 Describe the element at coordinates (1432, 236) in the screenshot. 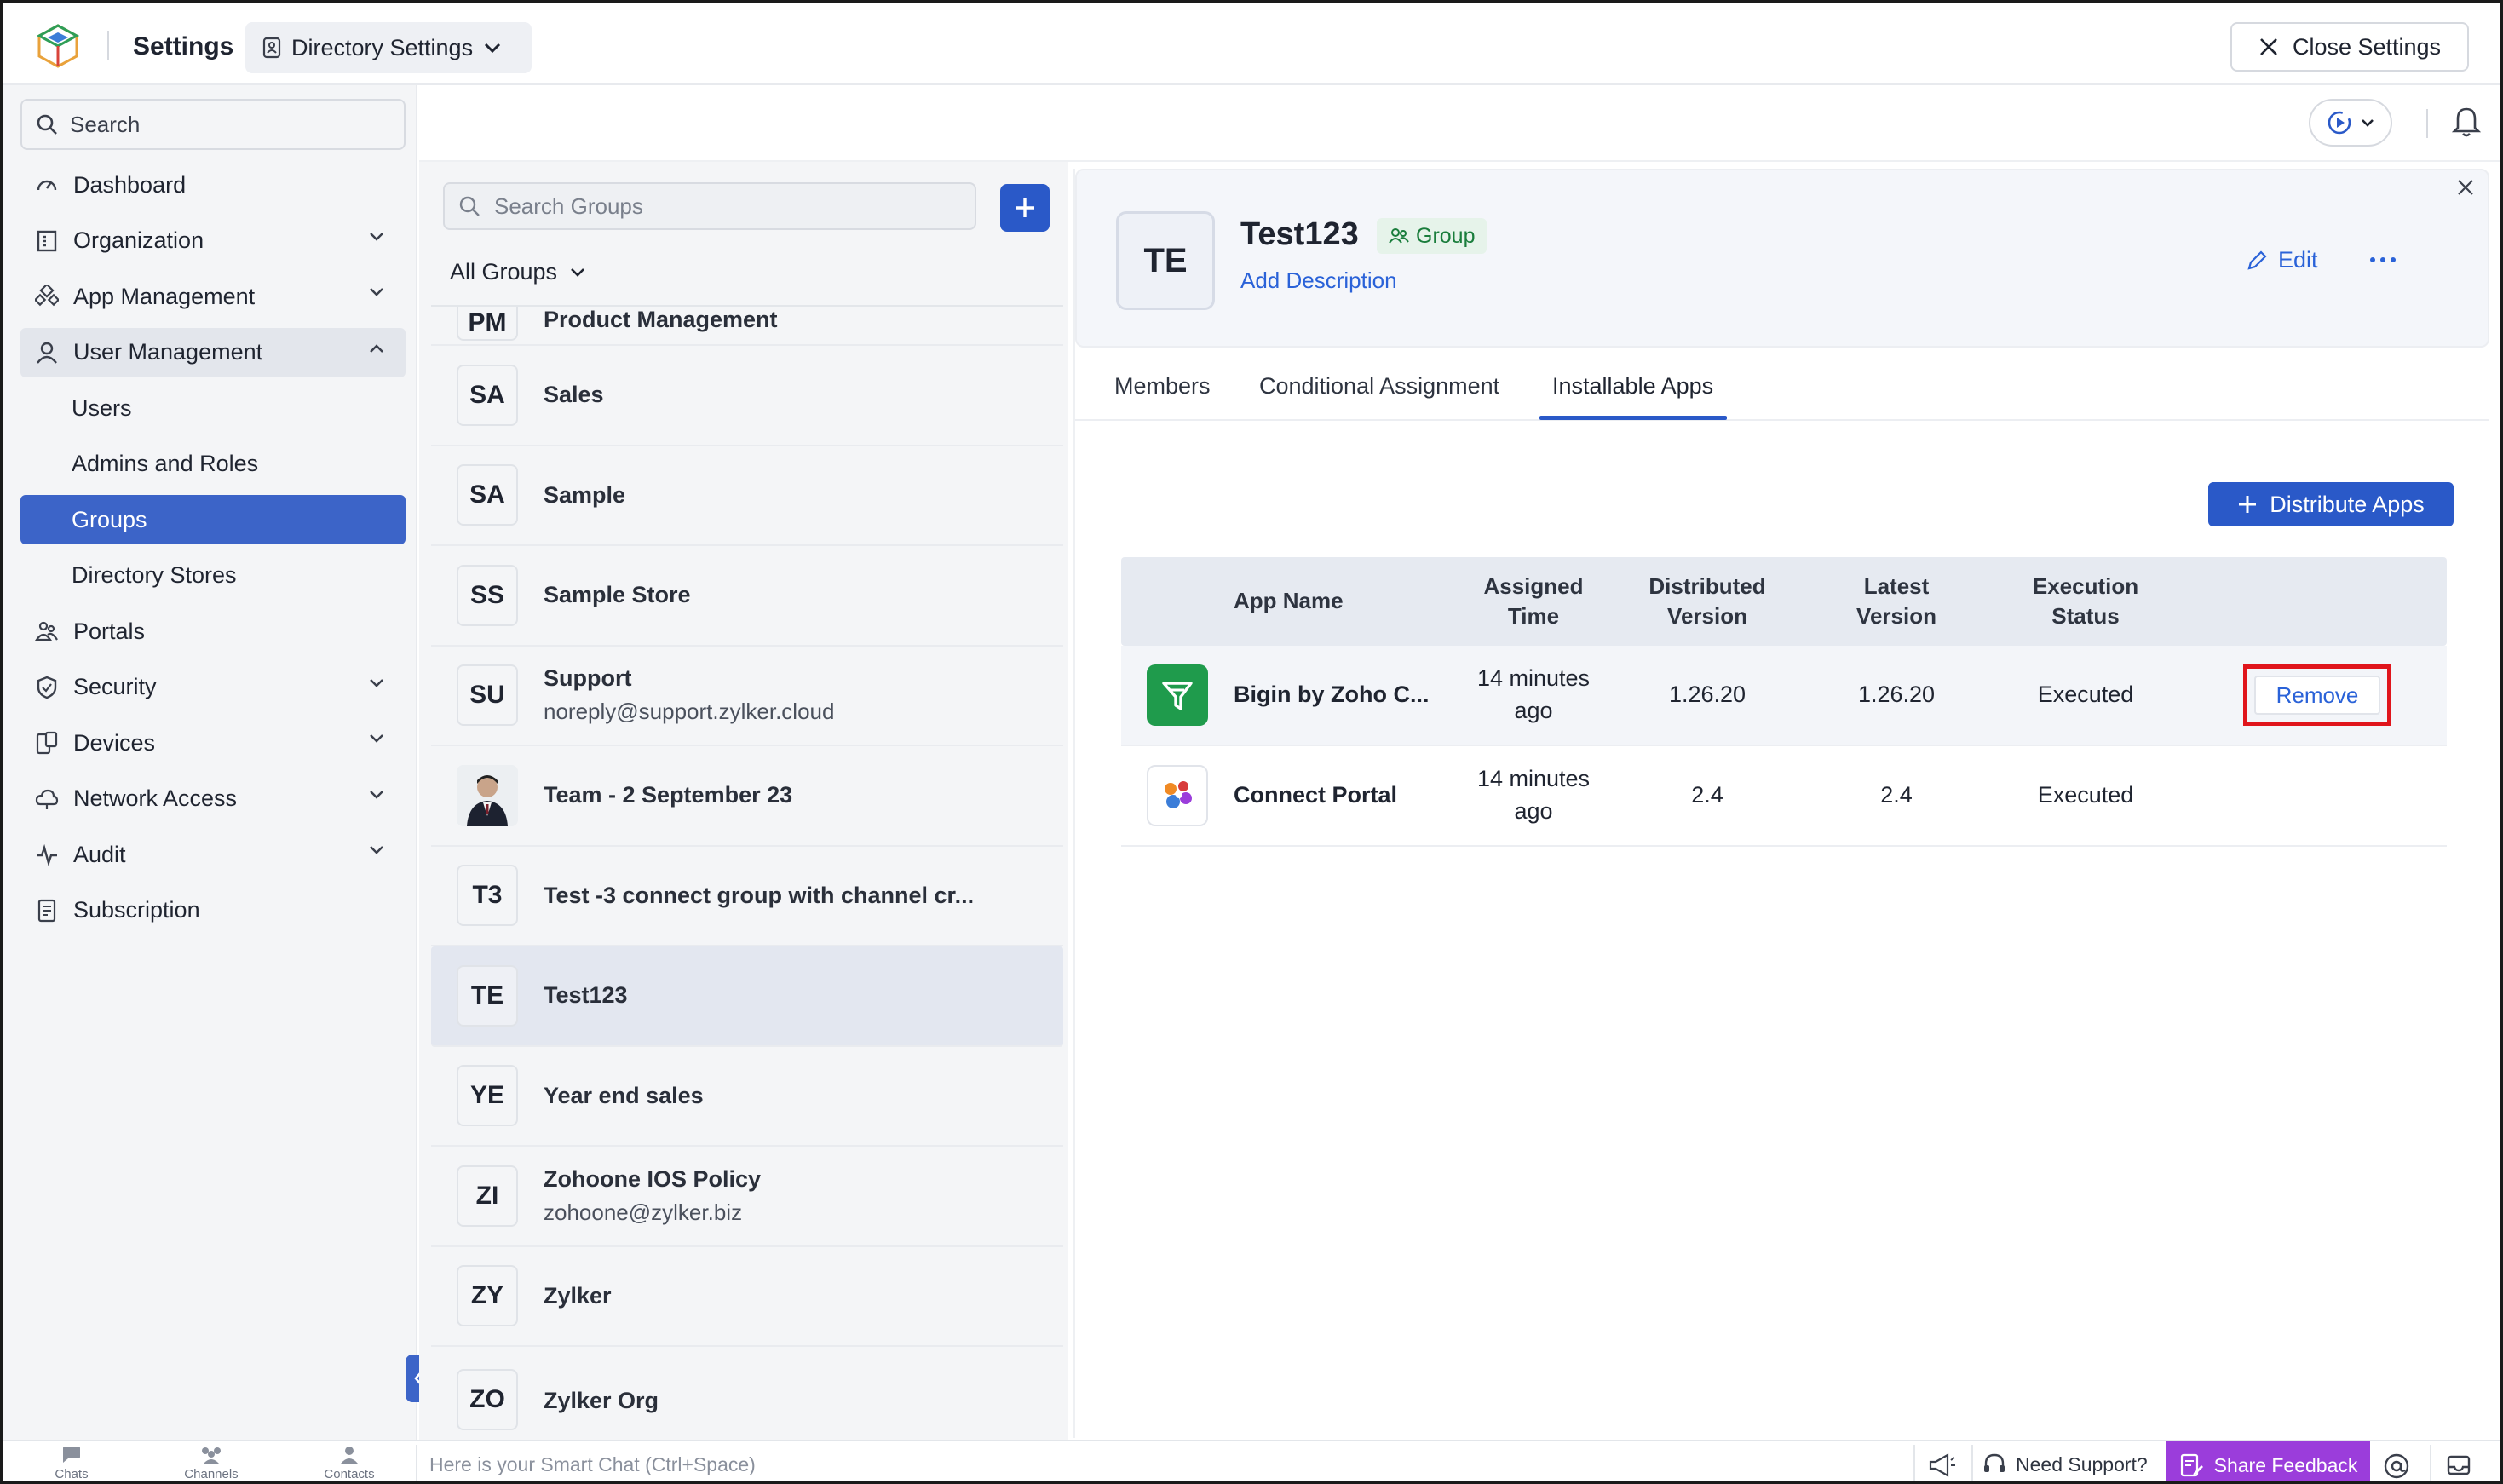

I see `group-type-badge: Group` at that location.